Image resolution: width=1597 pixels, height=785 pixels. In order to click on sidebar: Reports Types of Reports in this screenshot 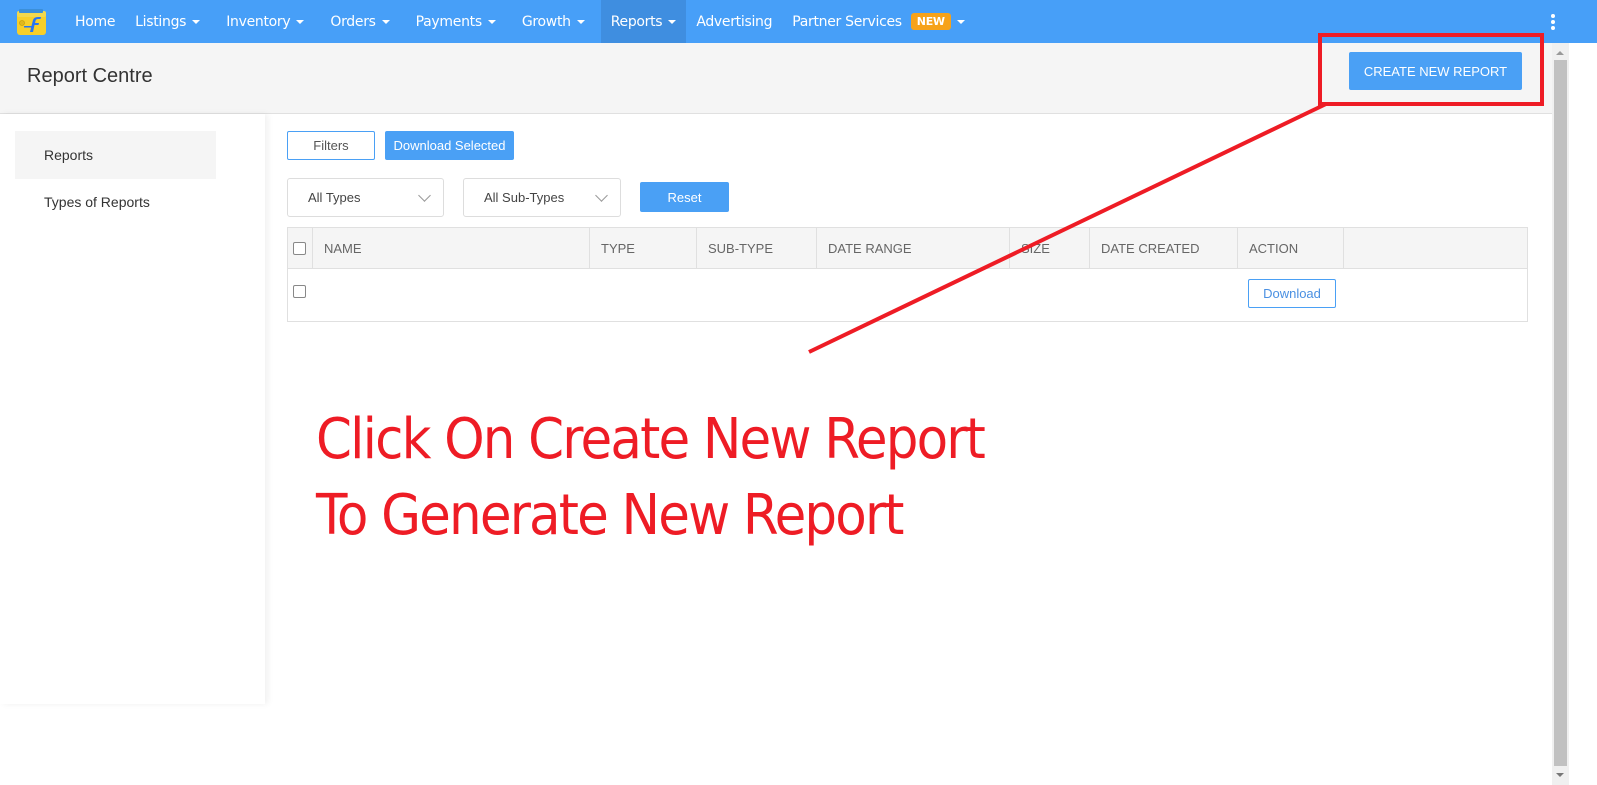, I will do `click(132, 409)`.